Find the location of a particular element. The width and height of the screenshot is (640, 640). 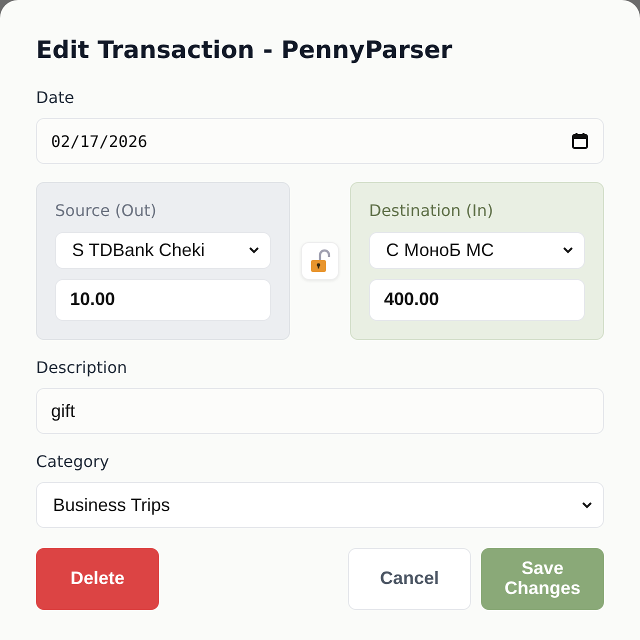

unlocked-padlock-icon is located at coordinates (320, 261).